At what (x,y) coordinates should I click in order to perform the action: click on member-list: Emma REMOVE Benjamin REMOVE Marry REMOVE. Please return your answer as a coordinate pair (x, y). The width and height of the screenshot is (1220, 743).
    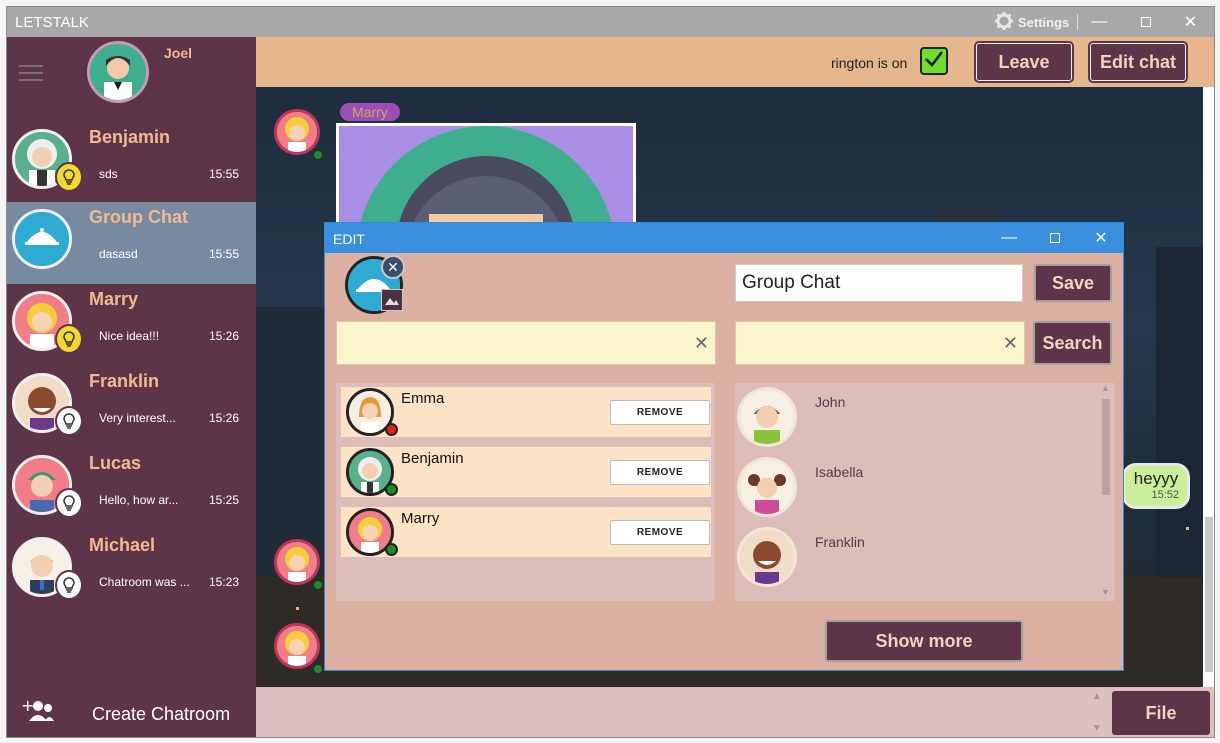
    Looking at the image, I should click on (525, 492).